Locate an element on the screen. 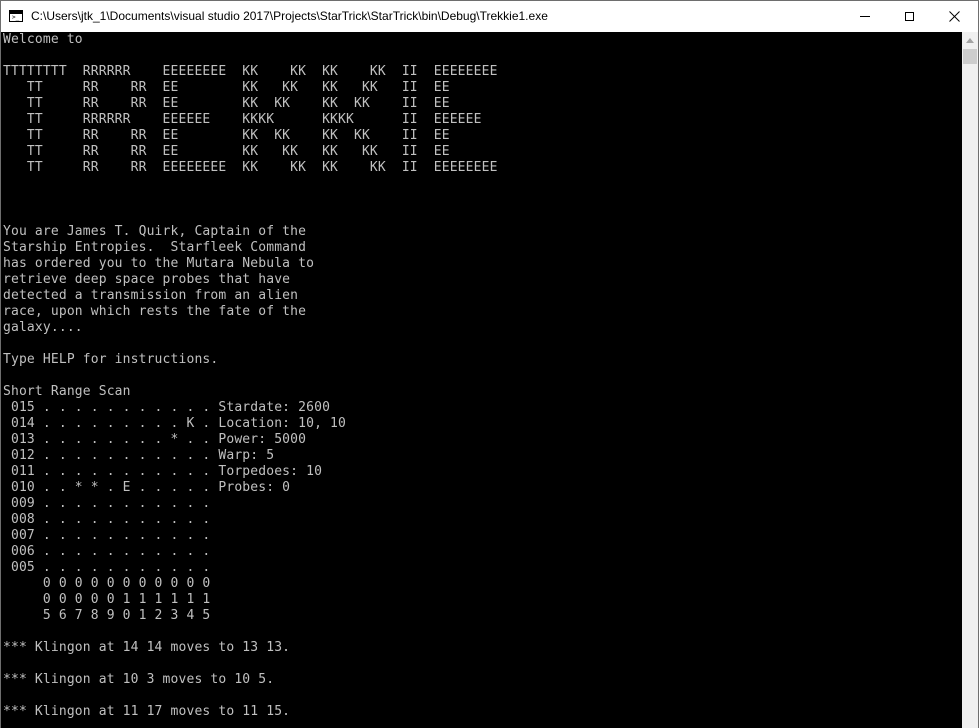 The height and width of the screenshot is (728, 979). close-button is located at coordinates (954, 16).